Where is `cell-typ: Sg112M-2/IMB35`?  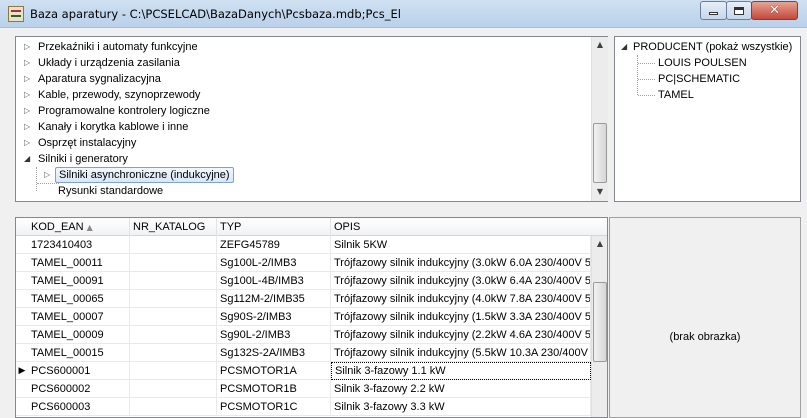
cell-typ: Sg112M-2/IMB35 is located at coordinates (274, 299).